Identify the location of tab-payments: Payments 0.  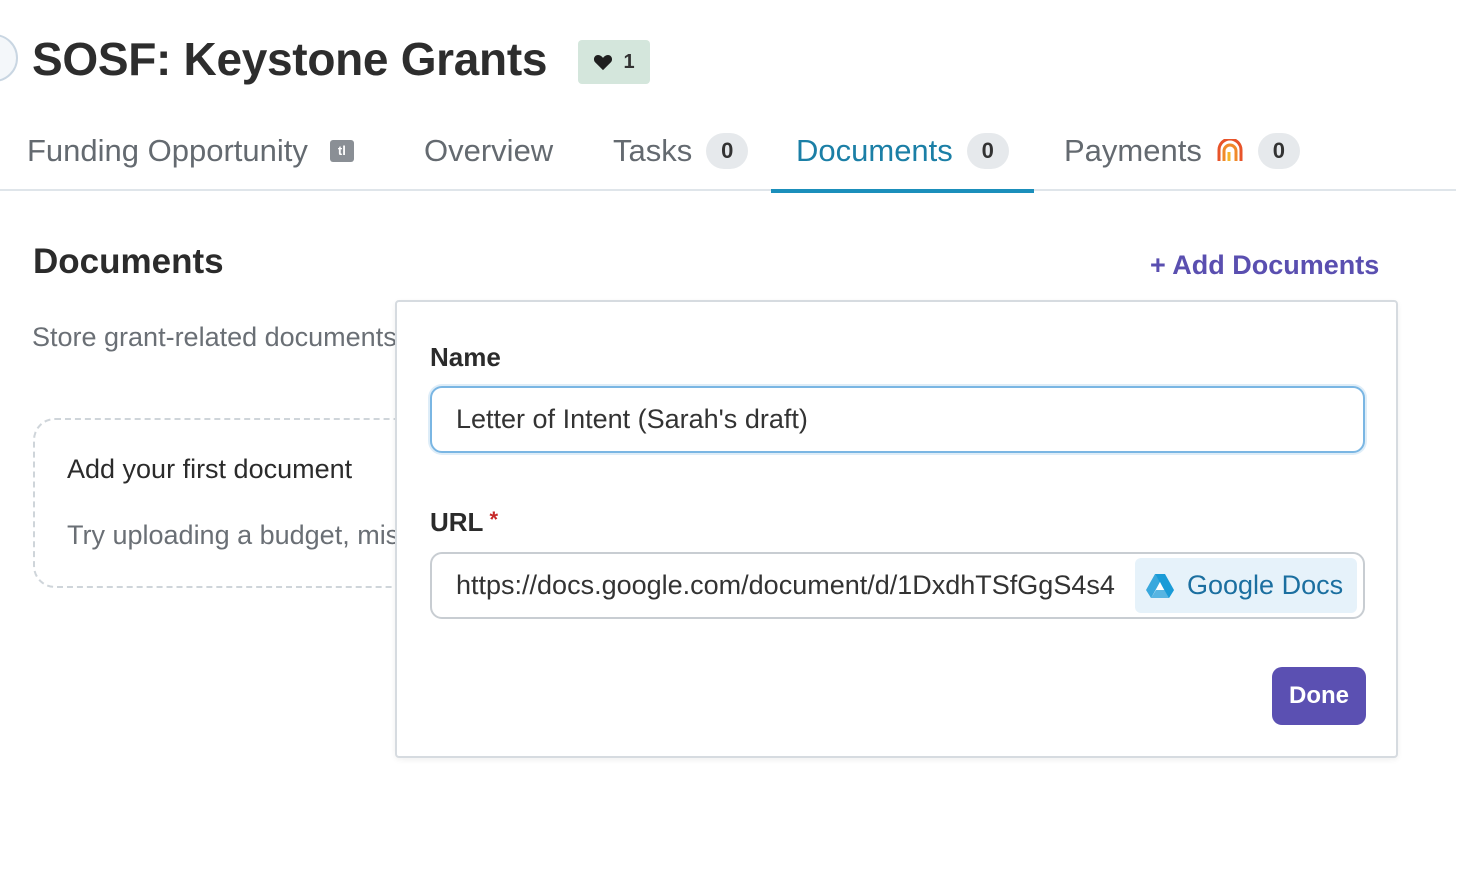
(1182, 150).